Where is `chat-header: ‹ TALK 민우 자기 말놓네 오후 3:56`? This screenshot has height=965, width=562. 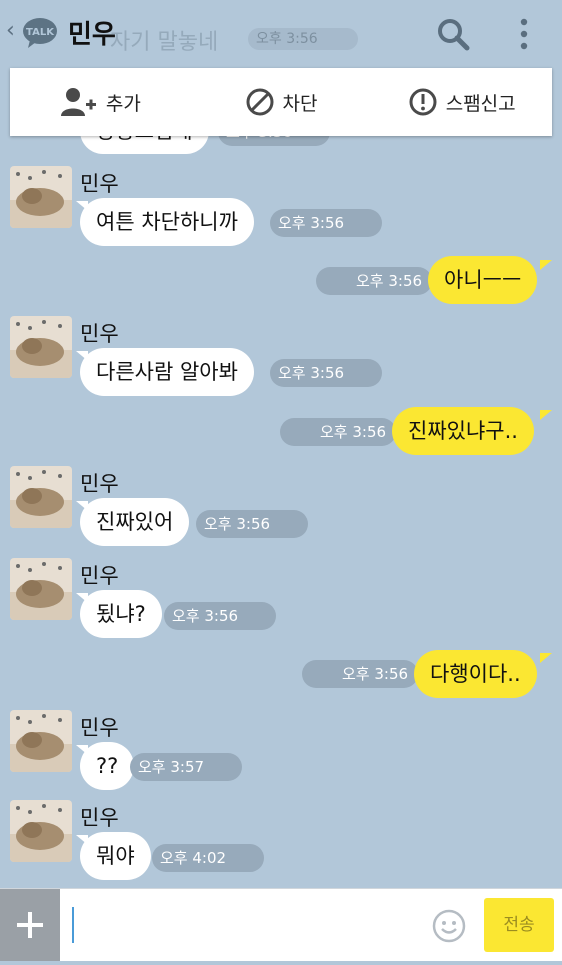
chat-header: ‹ TALK 민우 자기 말놓네 오후 3:56 is located at coordinates (281, 33).